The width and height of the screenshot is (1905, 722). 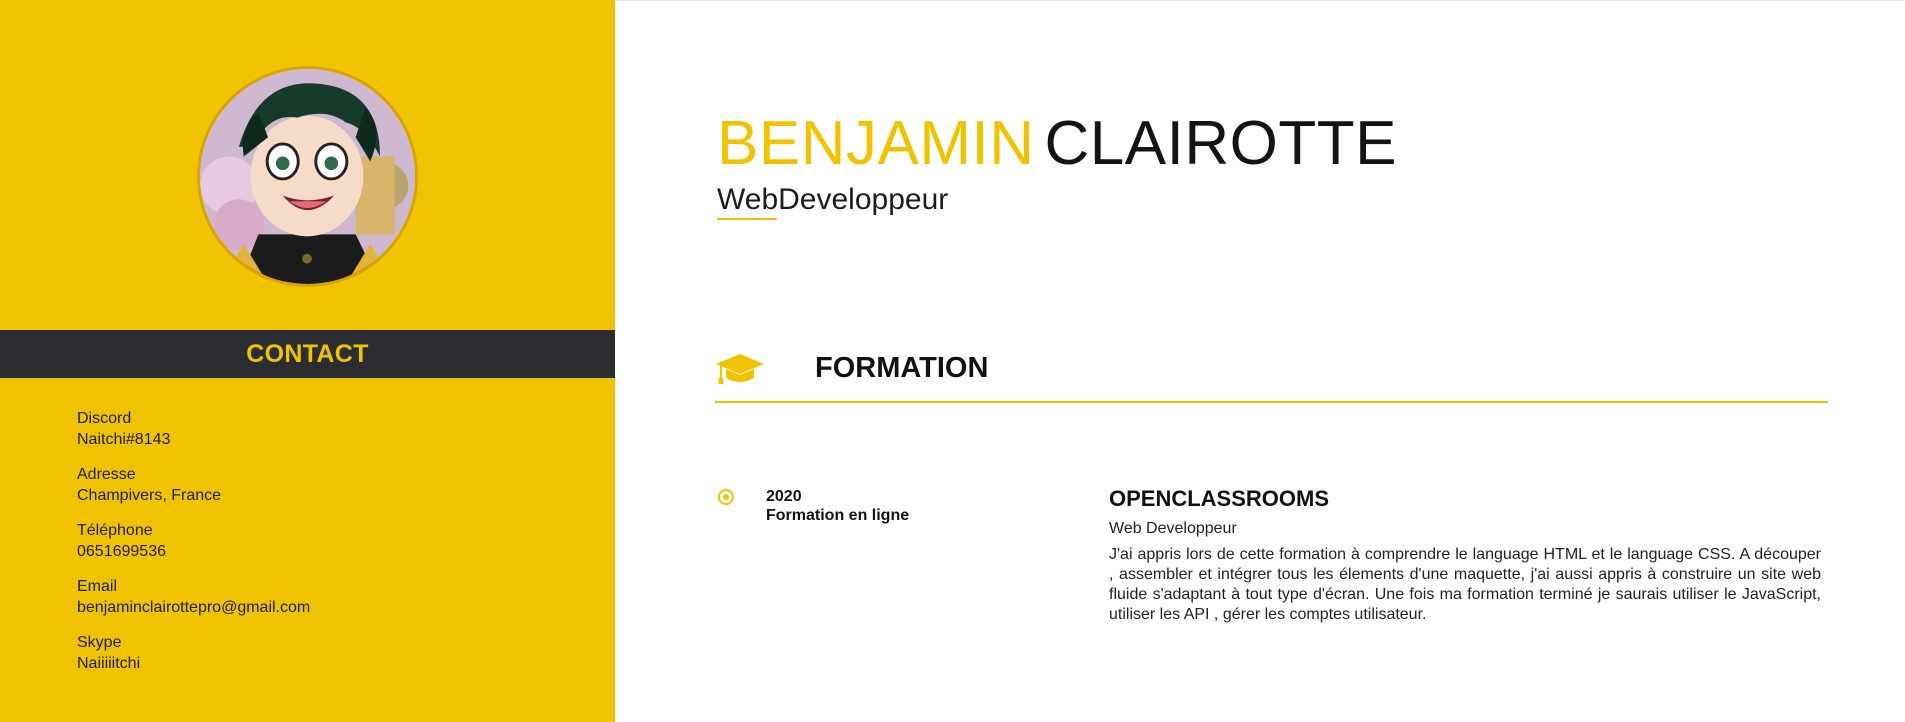 What do you see at coordinates (99, 642) in the screenshot?
I see `contact-label: Skype` at bounding box center [99, 642].